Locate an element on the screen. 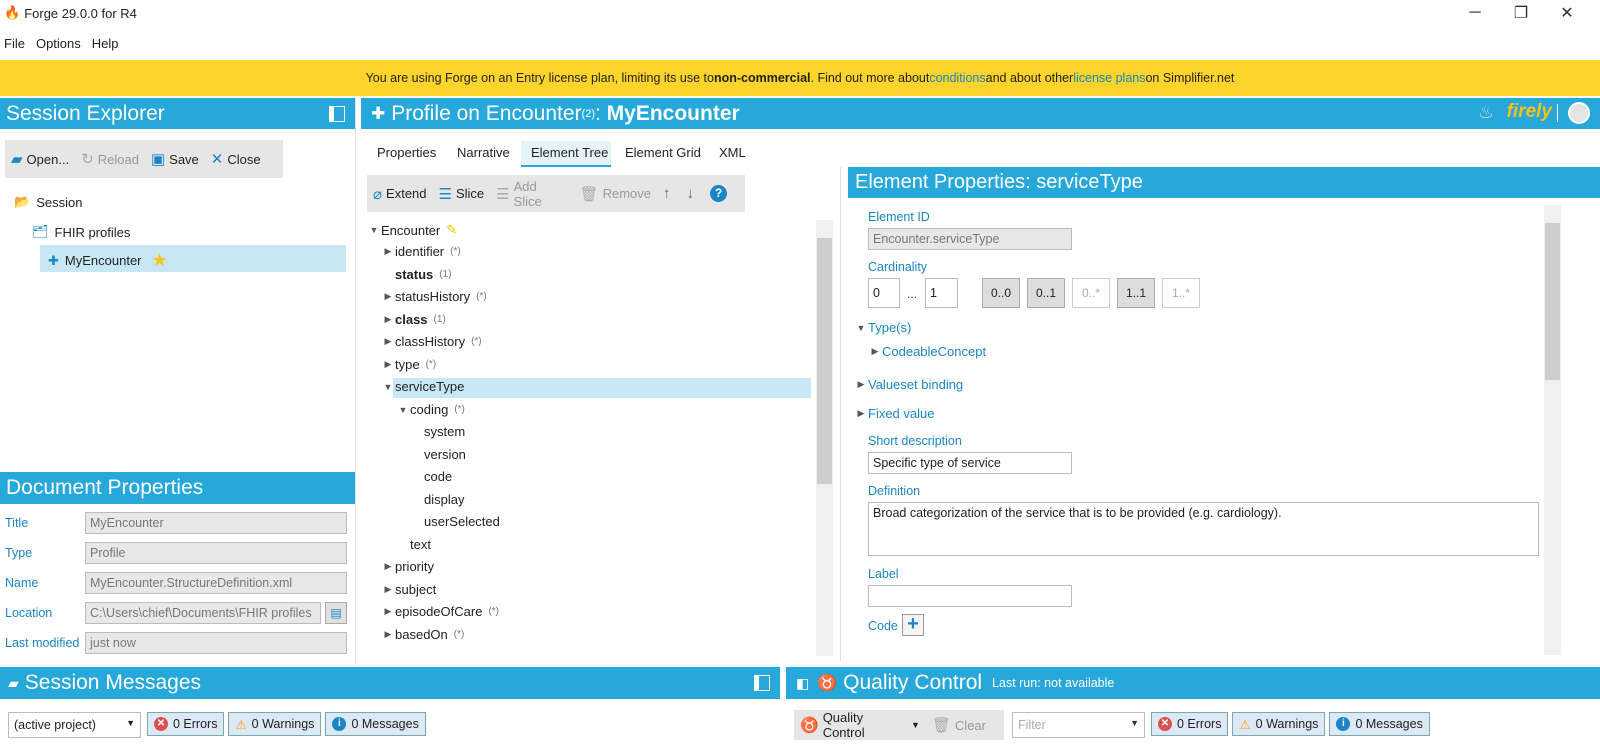 This screenshot has height=747, width=1600. user-avatar-icon is located at coordinates (1579, 113).